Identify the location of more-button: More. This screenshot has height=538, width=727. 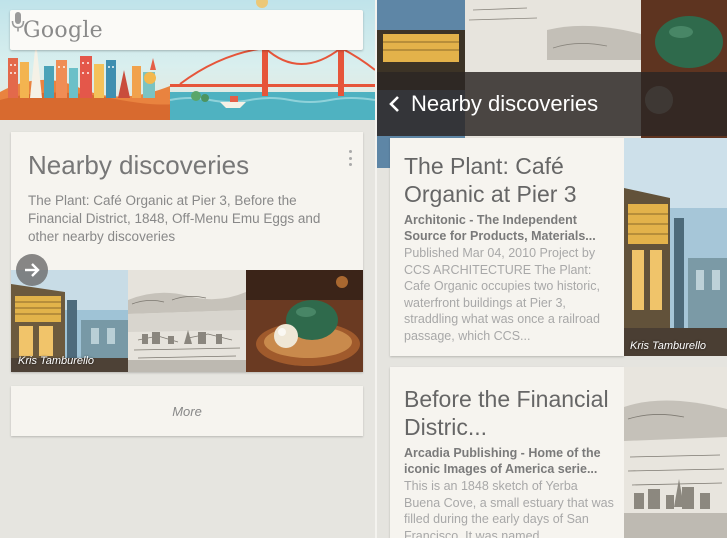
(187, 411).